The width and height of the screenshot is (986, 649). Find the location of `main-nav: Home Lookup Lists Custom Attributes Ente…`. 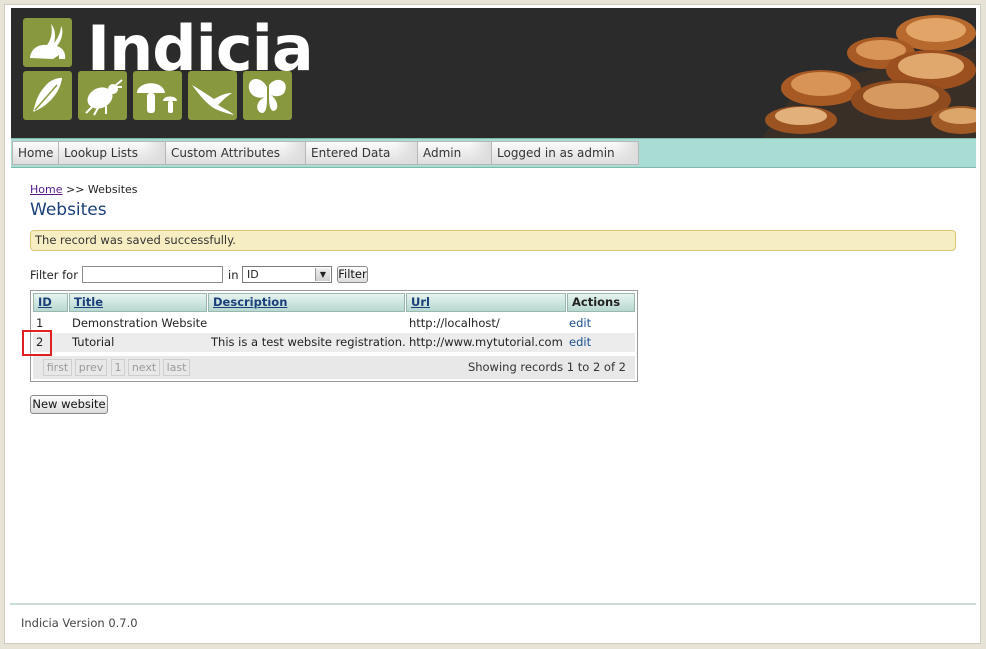

main-nav: Home Lookup Lists Custom Attributes Ente… is located at coordinates (493, 153).